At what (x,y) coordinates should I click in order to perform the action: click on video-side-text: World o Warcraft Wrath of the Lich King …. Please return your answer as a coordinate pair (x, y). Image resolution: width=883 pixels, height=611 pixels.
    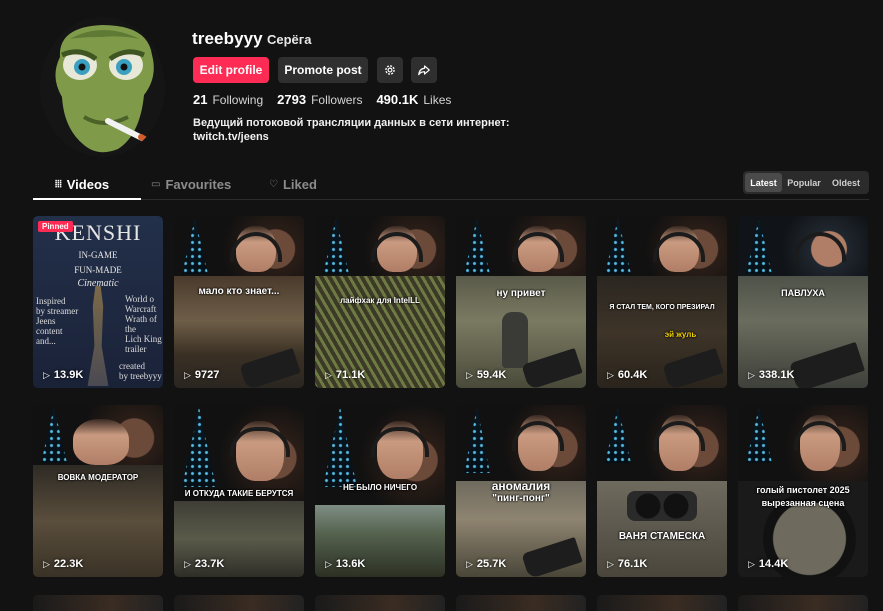
    Looking at the image, I should click on (143, 324).